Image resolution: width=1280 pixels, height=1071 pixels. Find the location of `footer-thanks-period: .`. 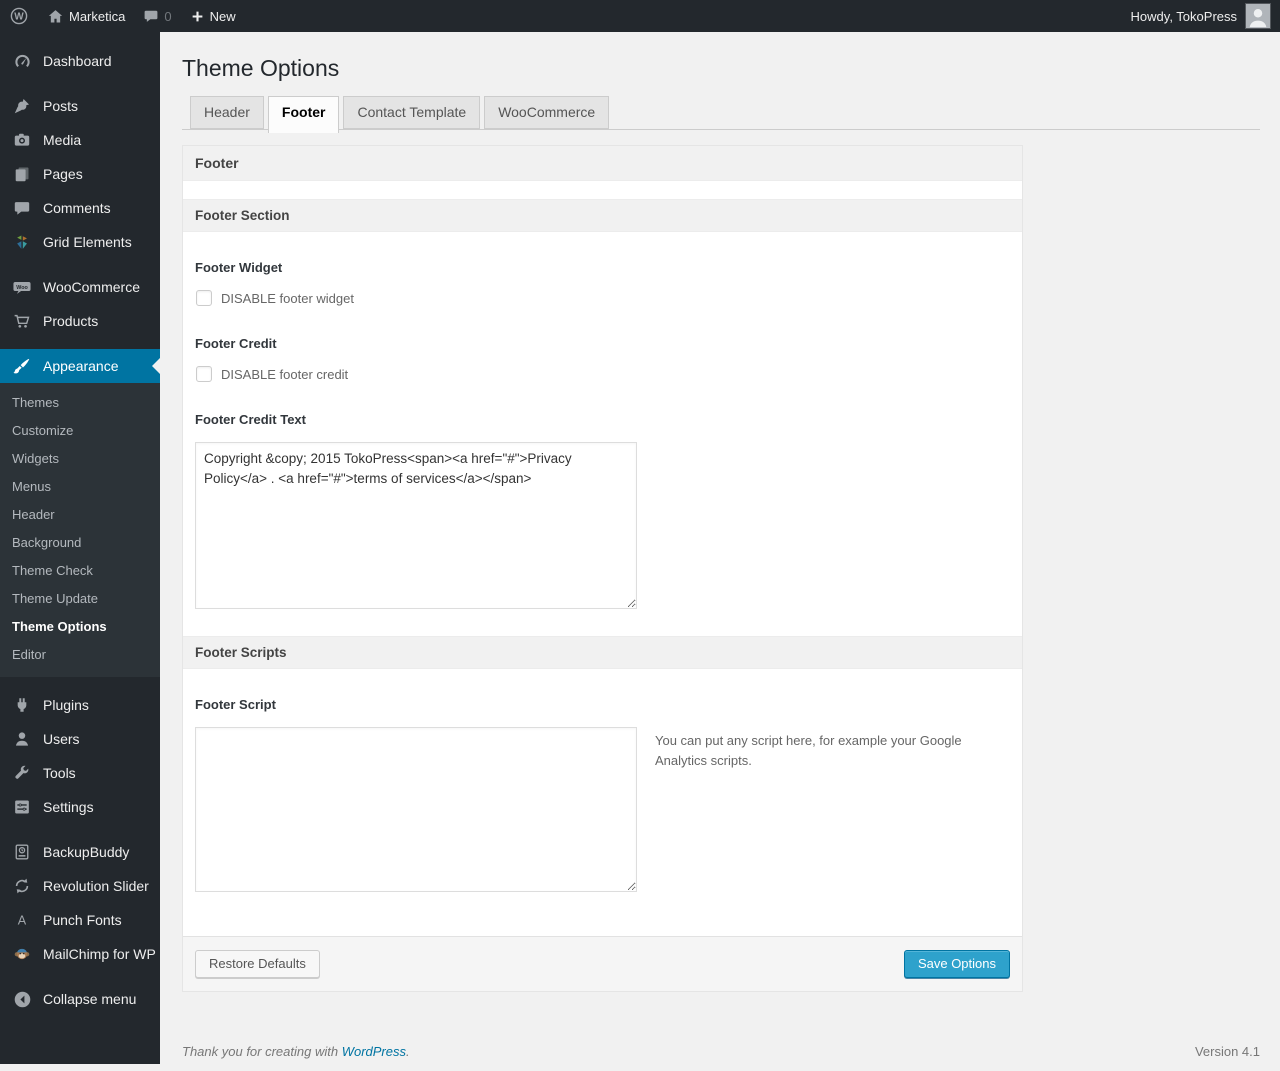

footer-thanks-period: . is located at coordinates (408, 1051).